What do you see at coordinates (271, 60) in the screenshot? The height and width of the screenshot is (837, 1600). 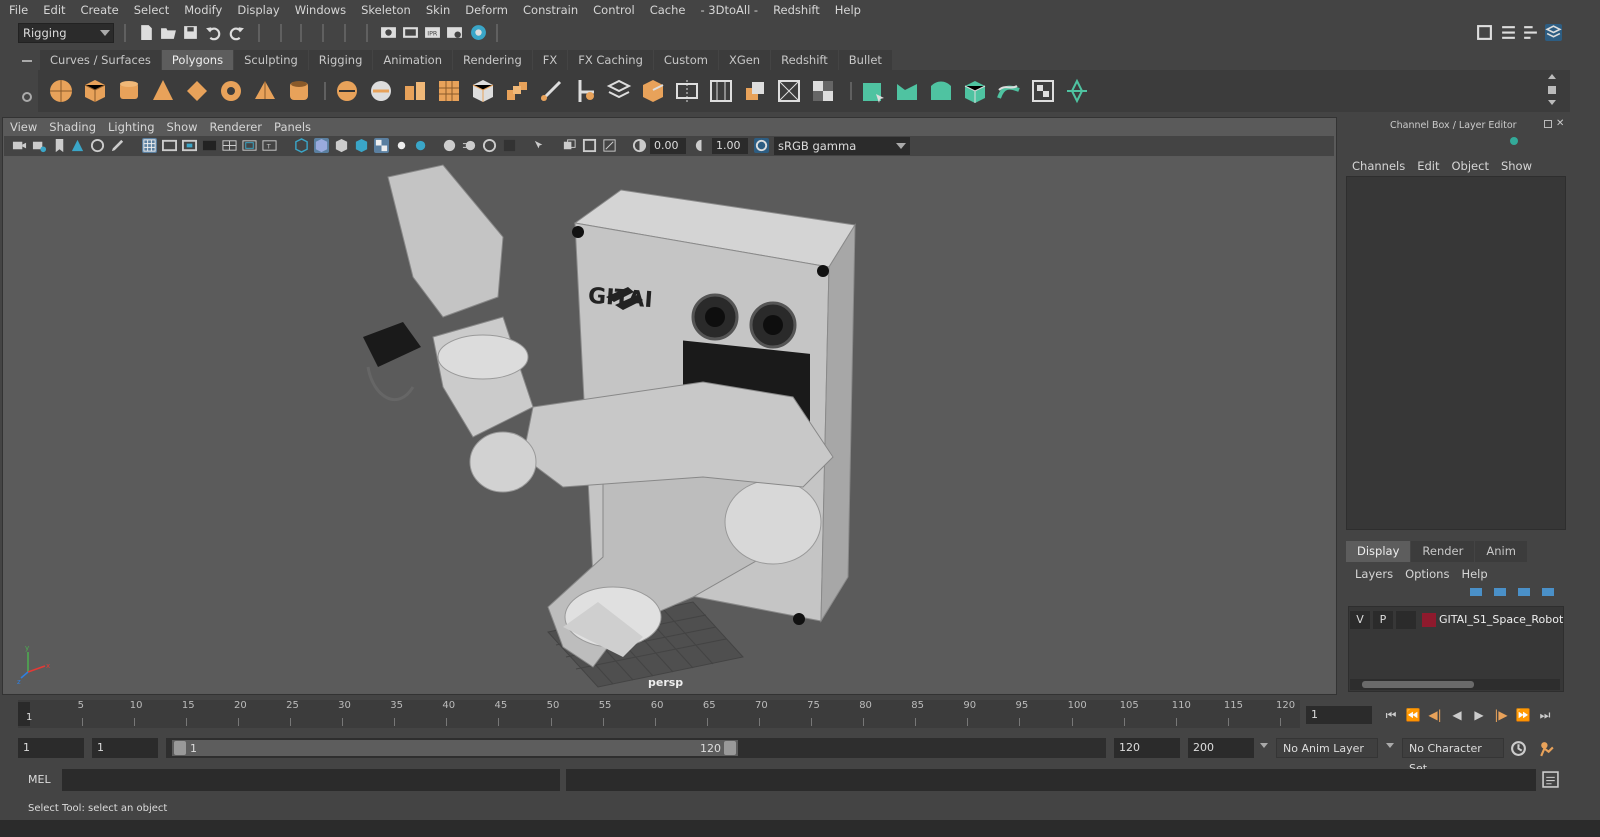 I see `shelf-tab-sculpting: Sculpting` at bounding box center [271, 60].